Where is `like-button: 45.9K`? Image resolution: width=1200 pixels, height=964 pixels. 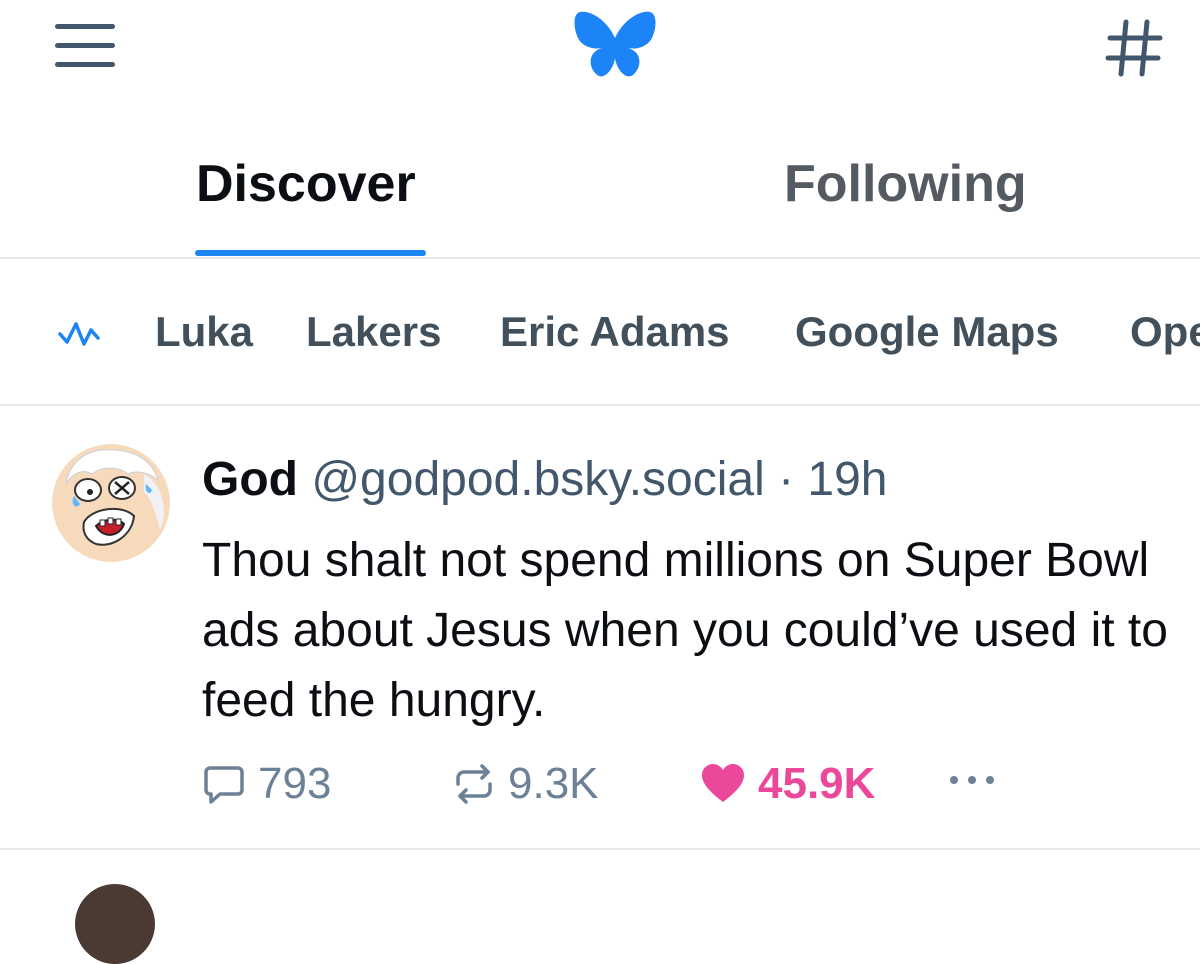 like-button: 45.9K is located at coordinates (787, 784).